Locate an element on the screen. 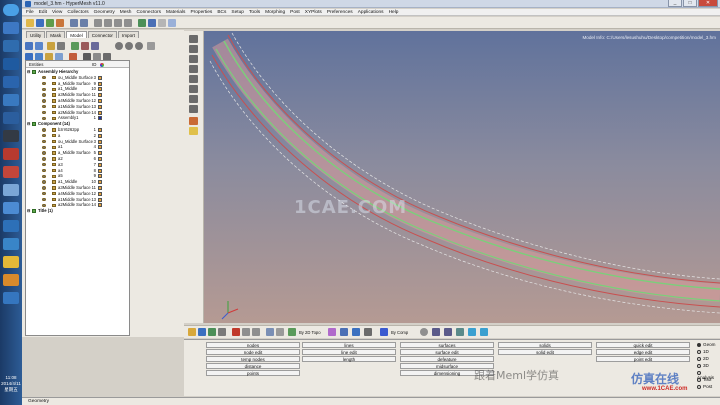 This screenshot has height=405, width=720. panel-temp-nodes-button: temp nodes is located at coordinates (253, 359).